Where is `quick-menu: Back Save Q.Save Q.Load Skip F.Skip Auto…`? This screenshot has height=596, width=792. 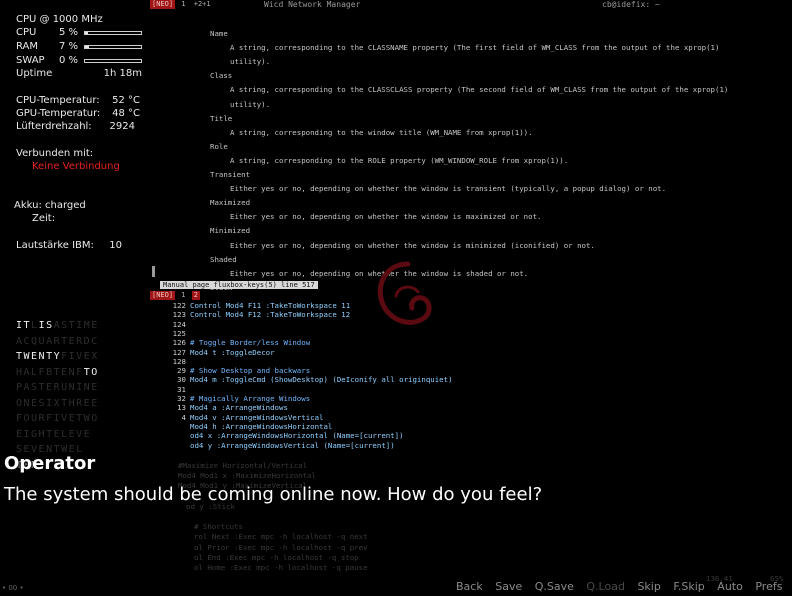 quick-menu: Back Save Q.Save Q.Load Skip F.Skip Auto… is located at coordinates (623, 586).